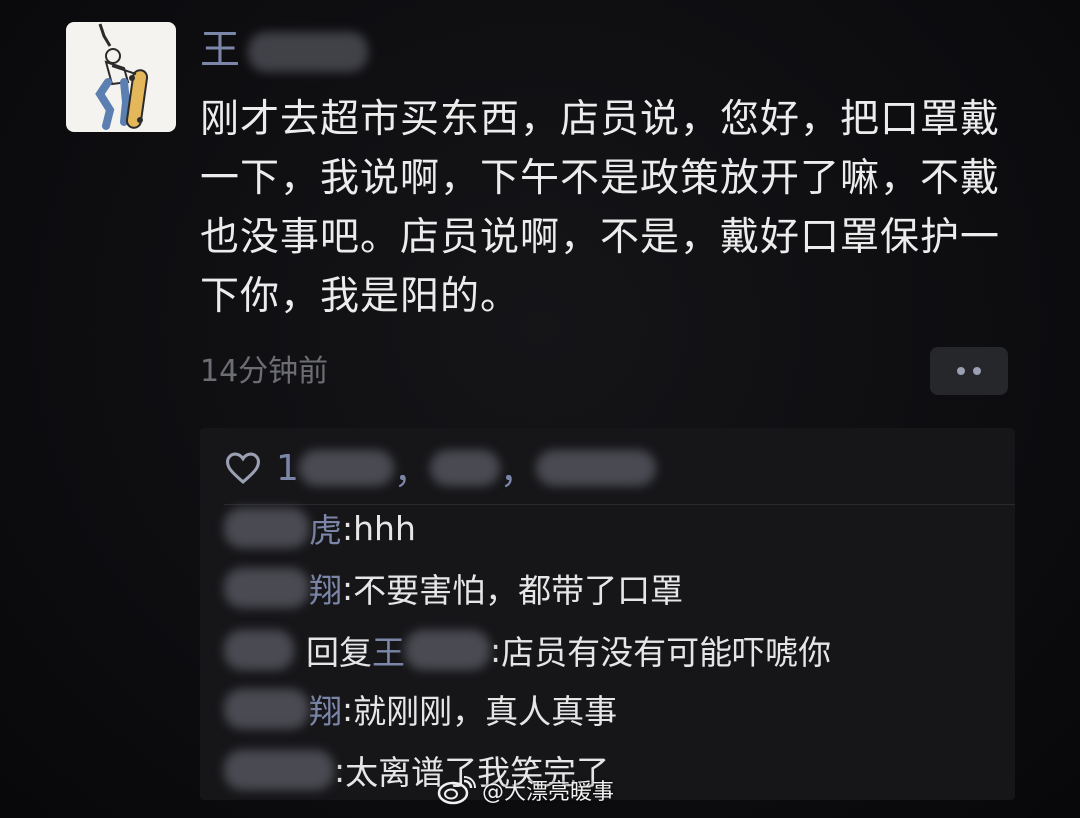  Describe the element at coordinates (243, 468) in the screenshot. I see `heart-outline-icon` at that location.